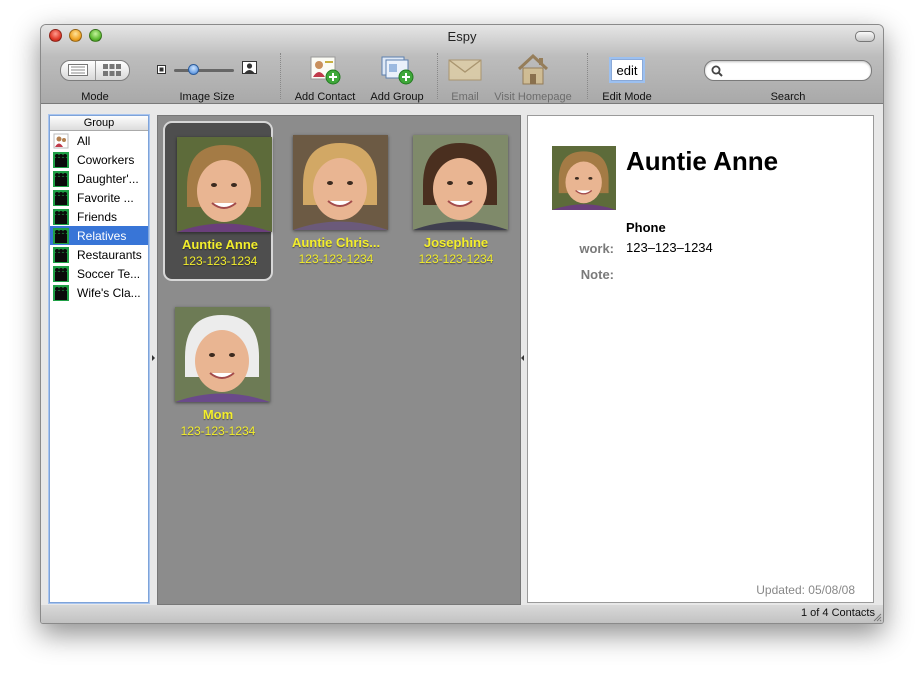  Describe the element at coordinates (102, 235) in the screenshot. I see `sidebar-item-label: Relatives` at that location.